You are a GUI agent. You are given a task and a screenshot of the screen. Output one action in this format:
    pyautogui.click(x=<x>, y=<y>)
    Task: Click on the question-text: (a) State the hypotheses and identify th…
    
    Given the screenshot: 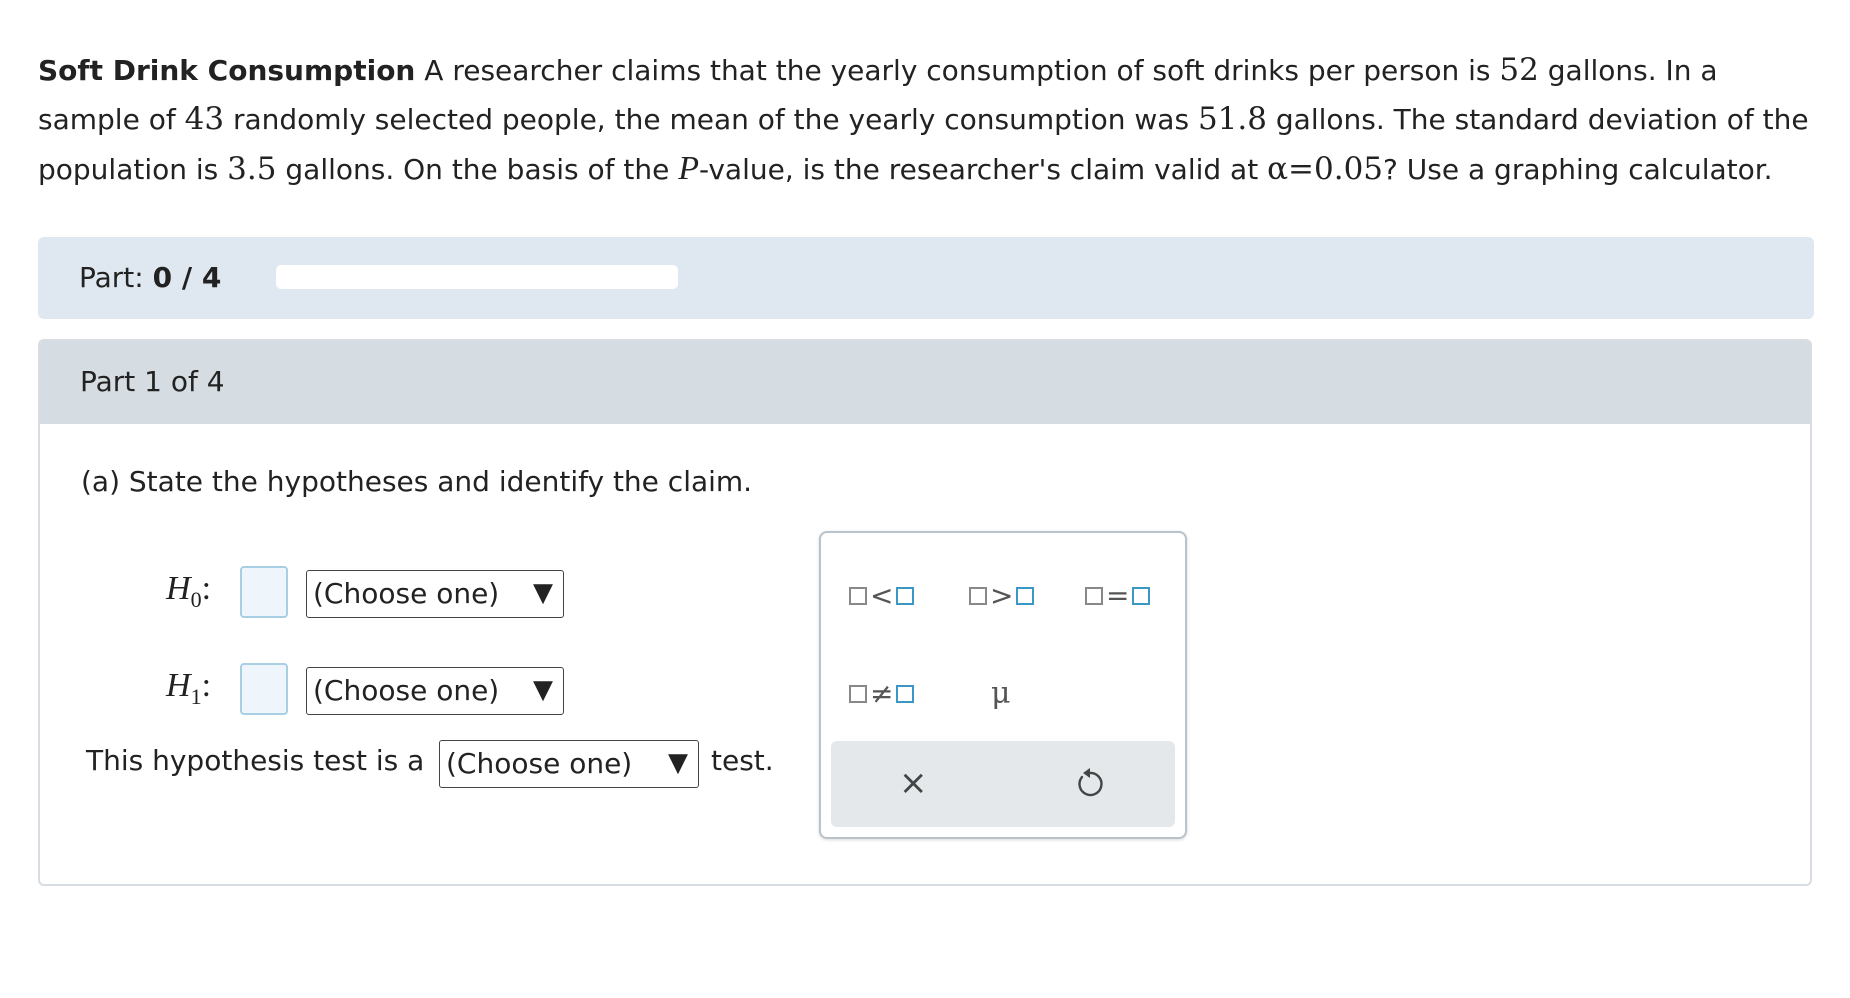 What is the action you would take?
    pyautogui.click(x=417, y=481)
    